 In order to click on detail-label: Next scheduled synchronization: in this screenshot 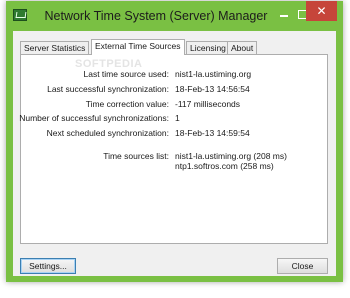, I will do `click(107, 133)`.